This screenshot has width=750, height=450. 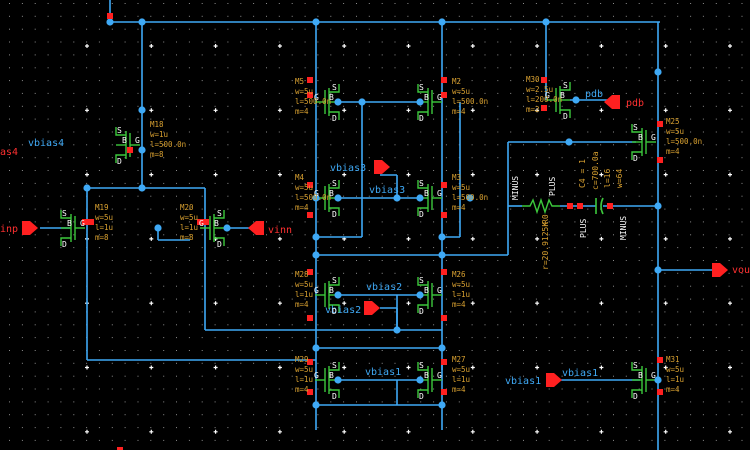 What do you see at coordinates (456, 81) in the screenshot?
I see `device-name: M2` at bounding box center [456, 81].